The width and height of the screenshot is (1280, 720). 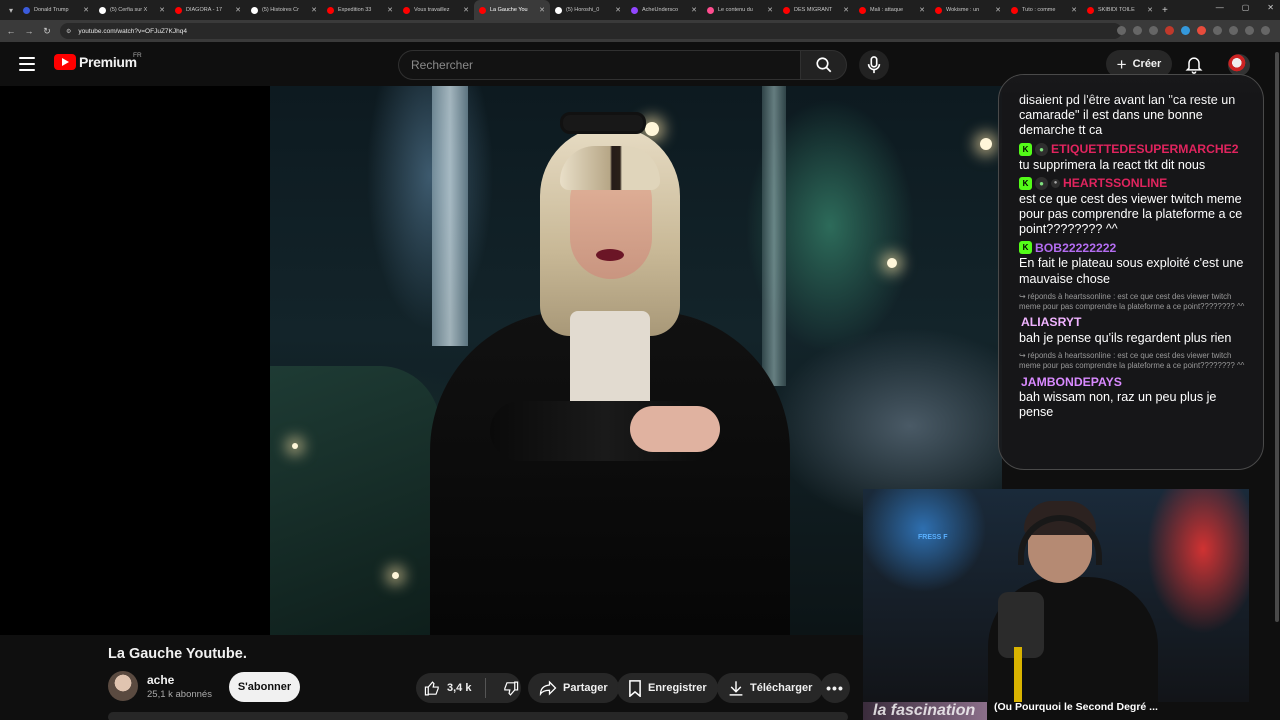 I want to click on plus-icon: +, so click(x=1121, y=64).